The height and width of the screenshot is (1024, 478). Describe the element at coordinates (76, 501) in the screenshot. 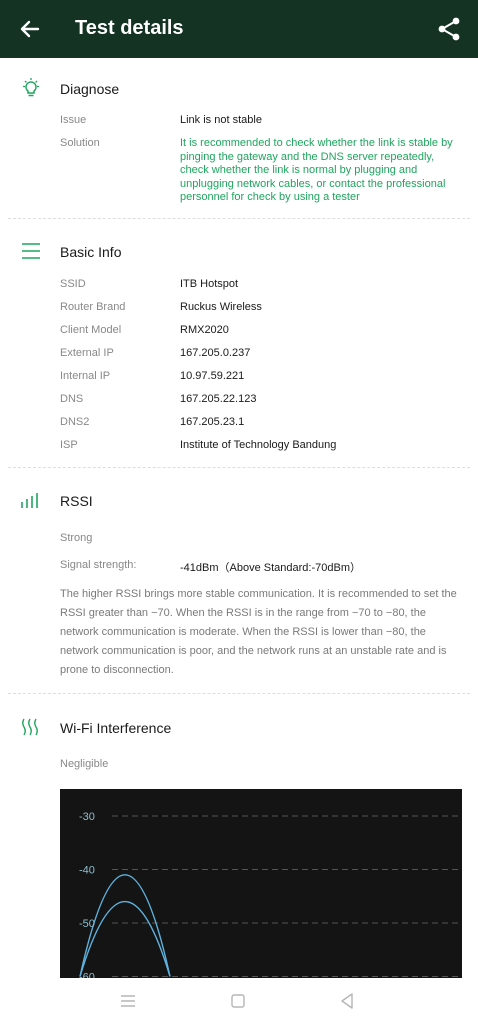

I see `rssi-title: RSSI` at that location.